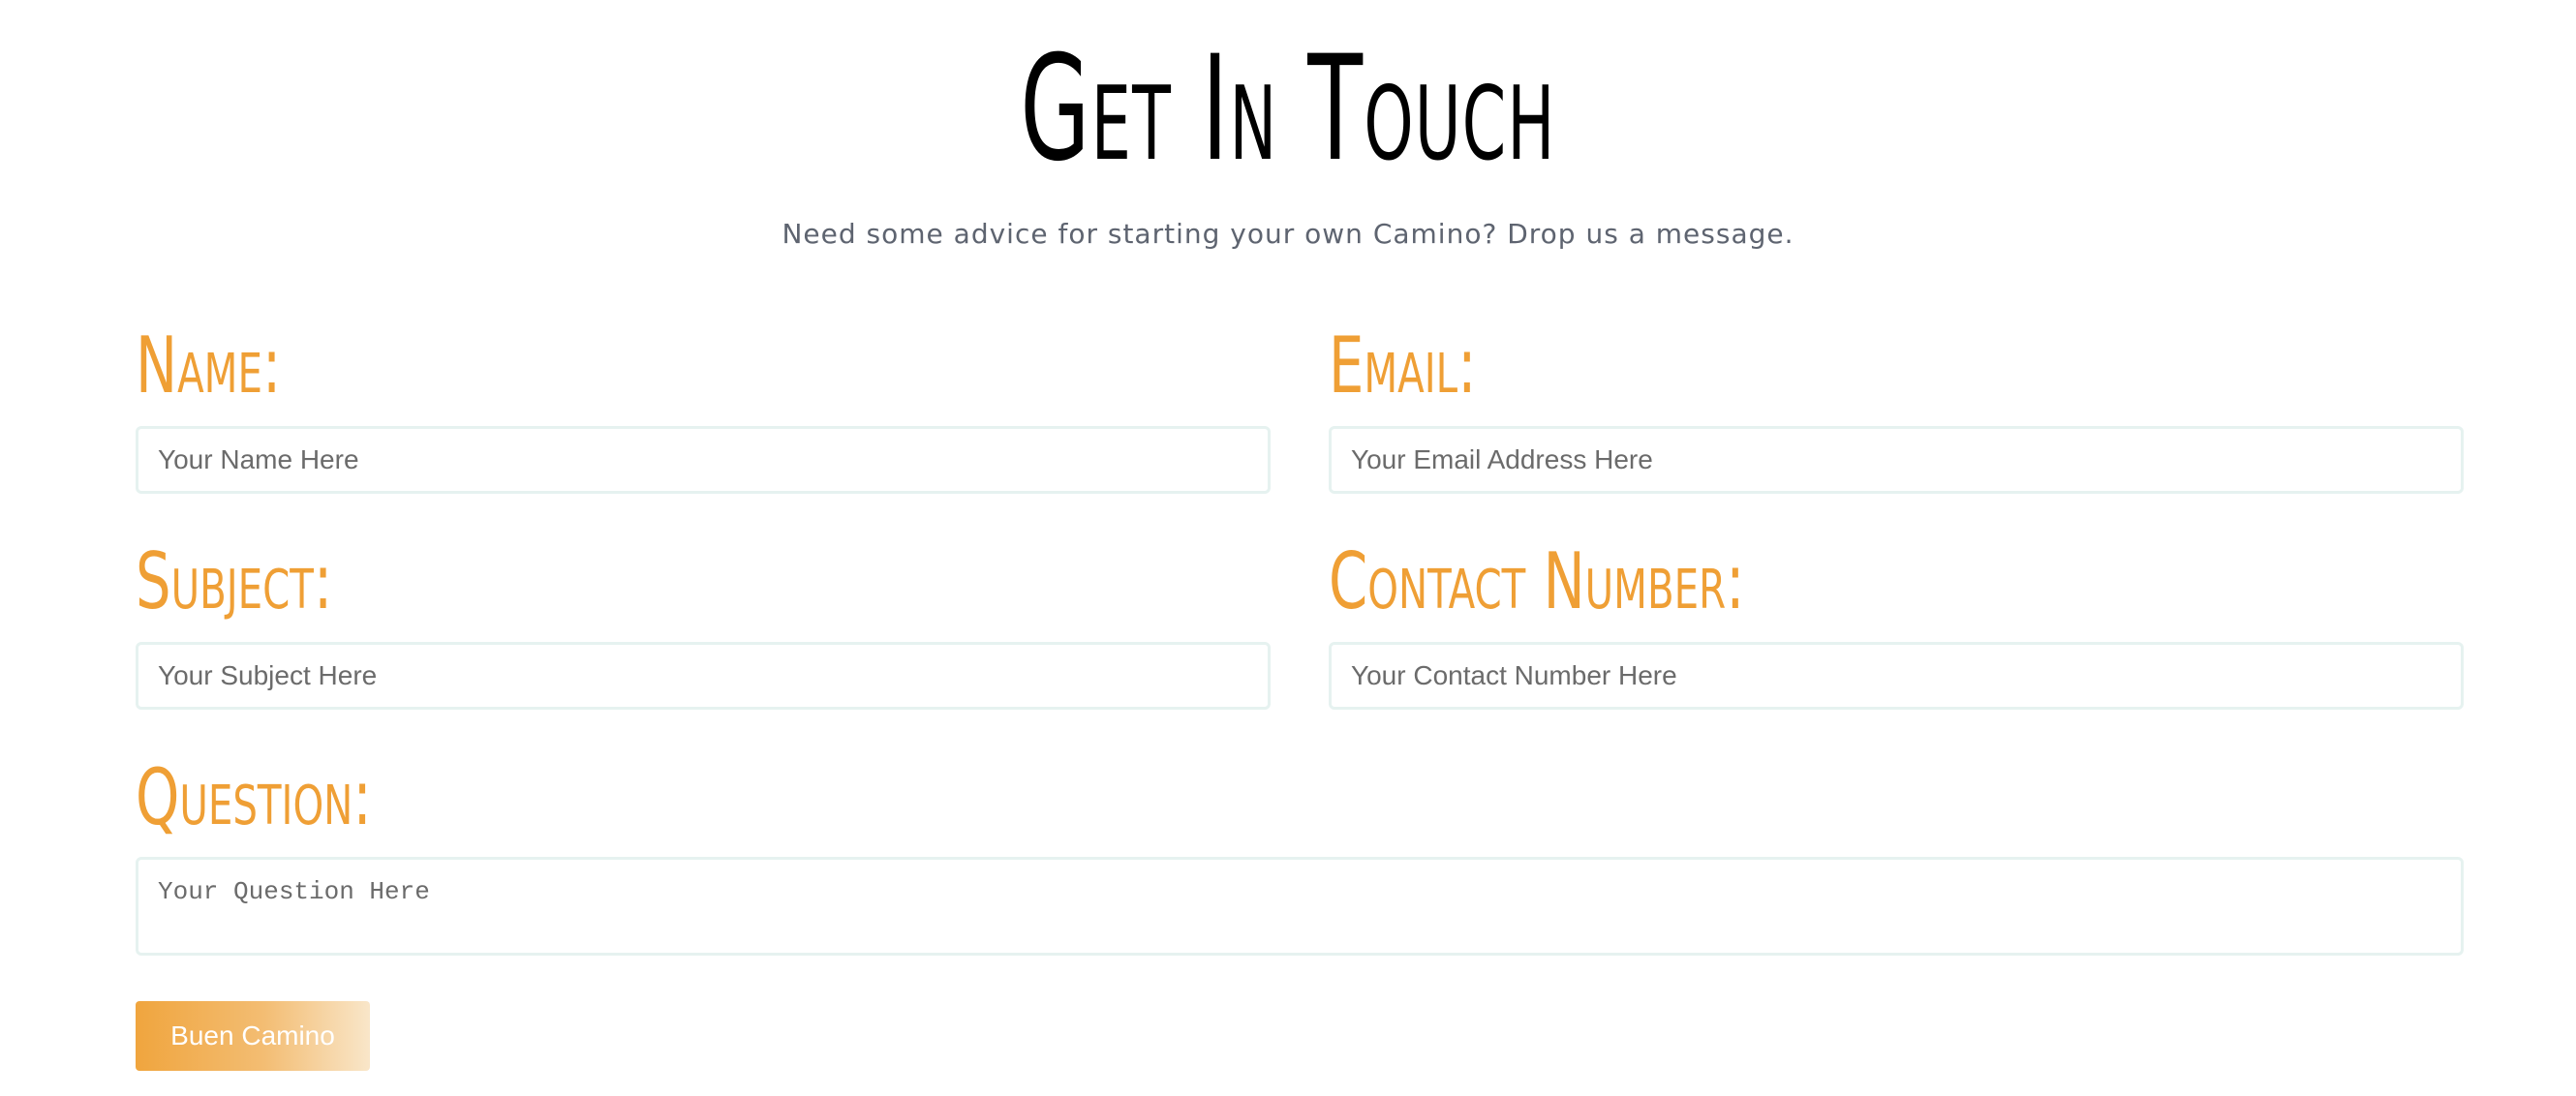 This screenshot has height=1096, width=2576. I want to click on subject-label: Subject:, so click(234, 581).